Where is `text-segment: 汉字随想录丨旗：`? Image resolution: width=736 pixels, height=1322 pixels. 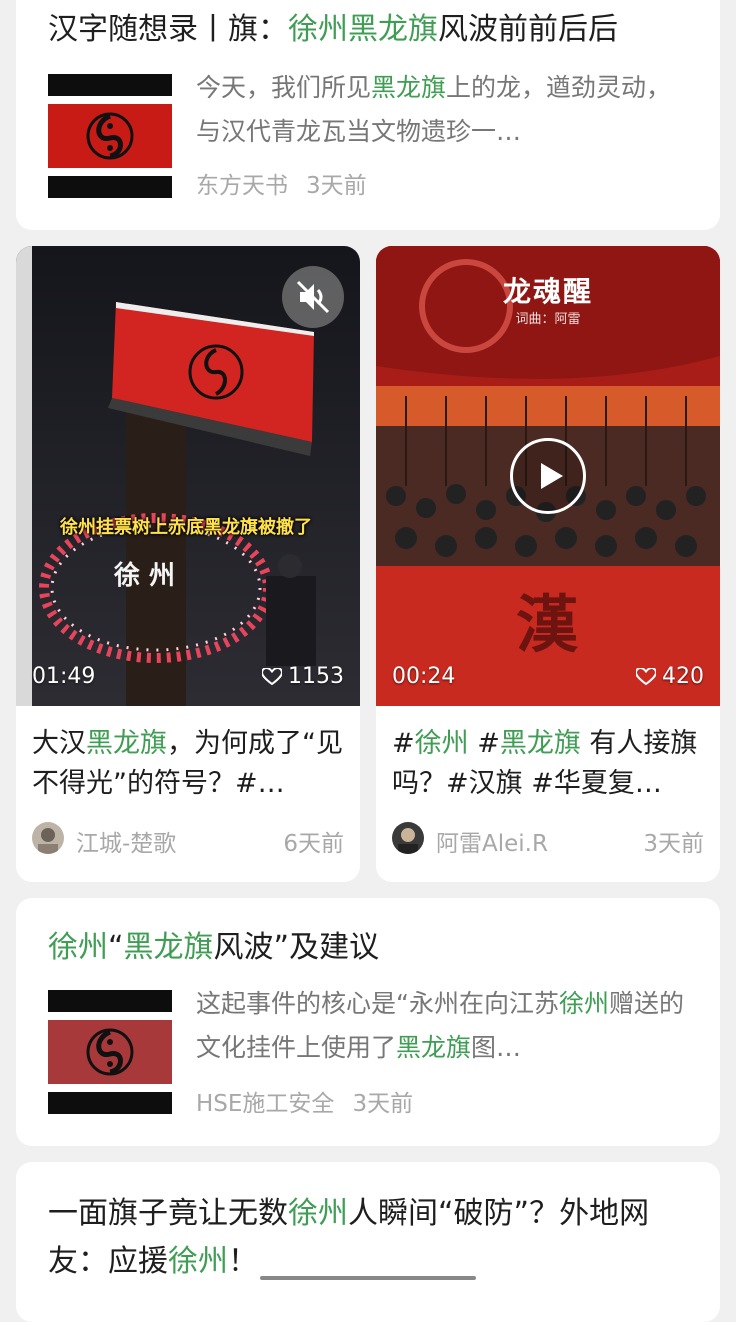 text-segment: 汉字随想录丨旗： is located at coordinates (168, 29).